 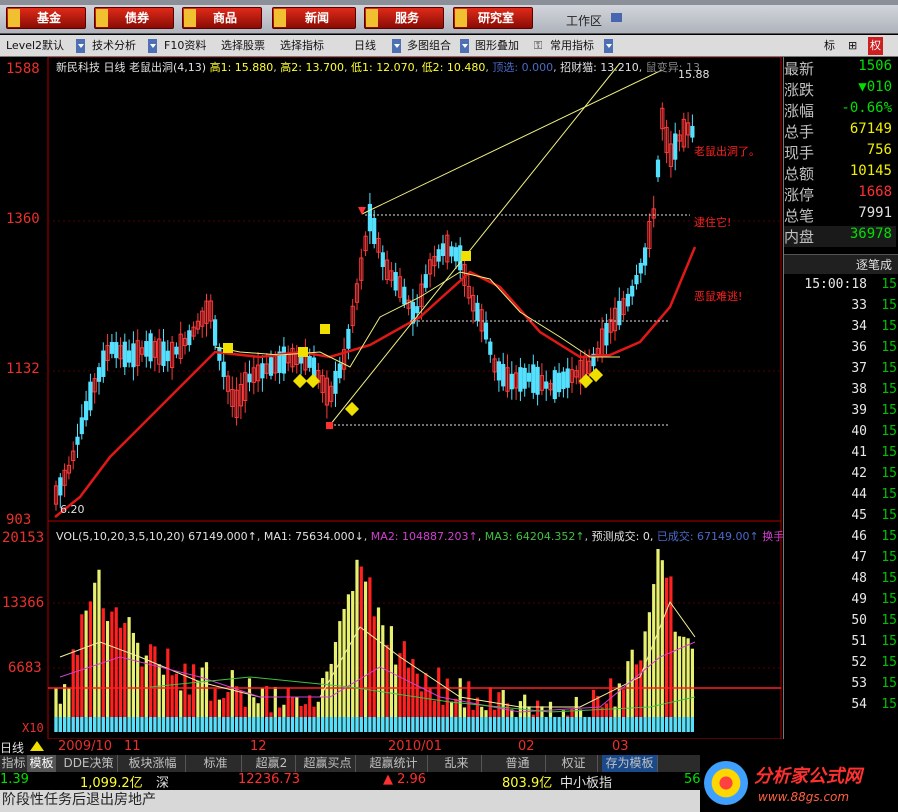 I want to click on index-board: 中小板指, so click(x=586, y=781).